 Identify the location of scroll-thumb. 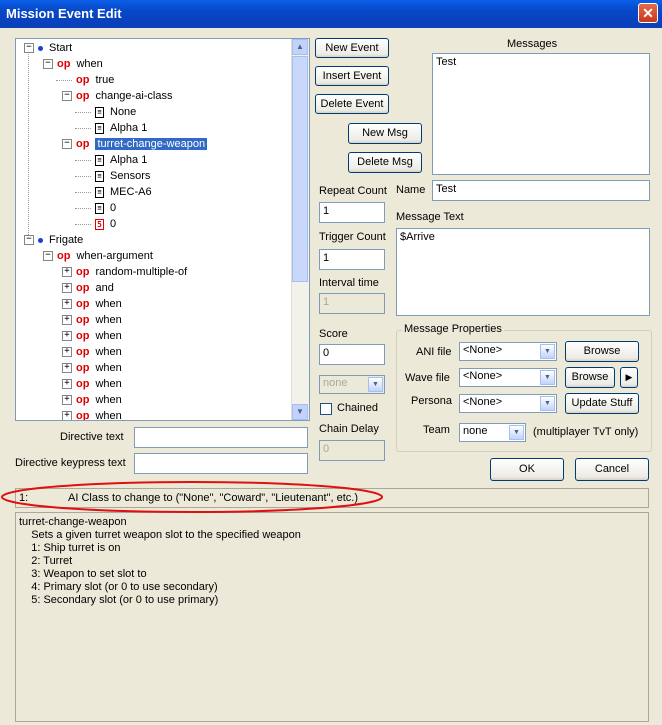
(300, 169).